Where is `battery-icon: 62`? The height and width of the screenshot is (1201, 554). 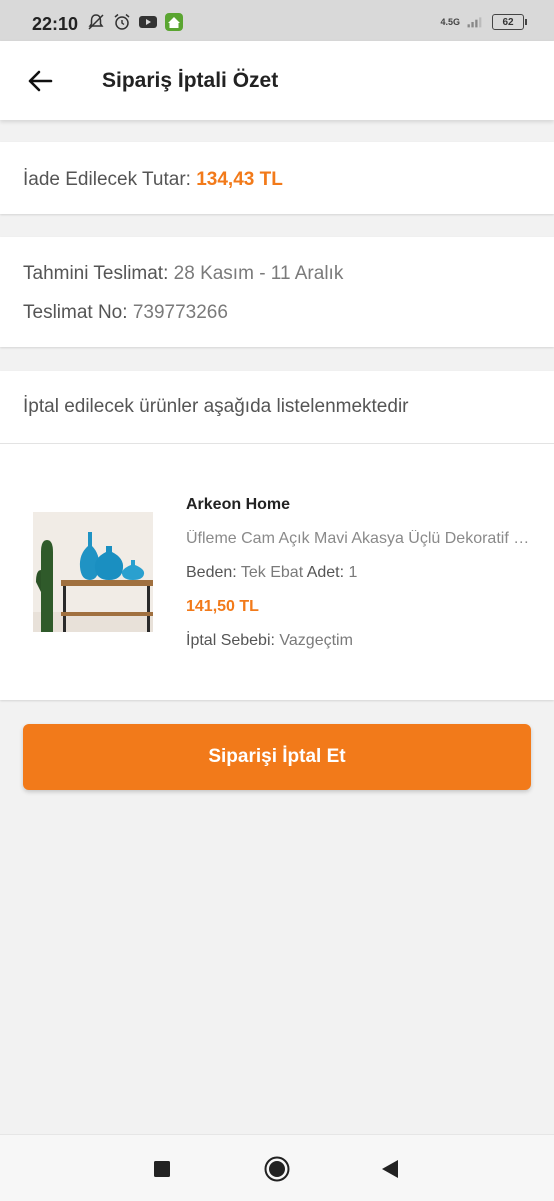
battery-icon: 62 is located at coordinates (509, 22).